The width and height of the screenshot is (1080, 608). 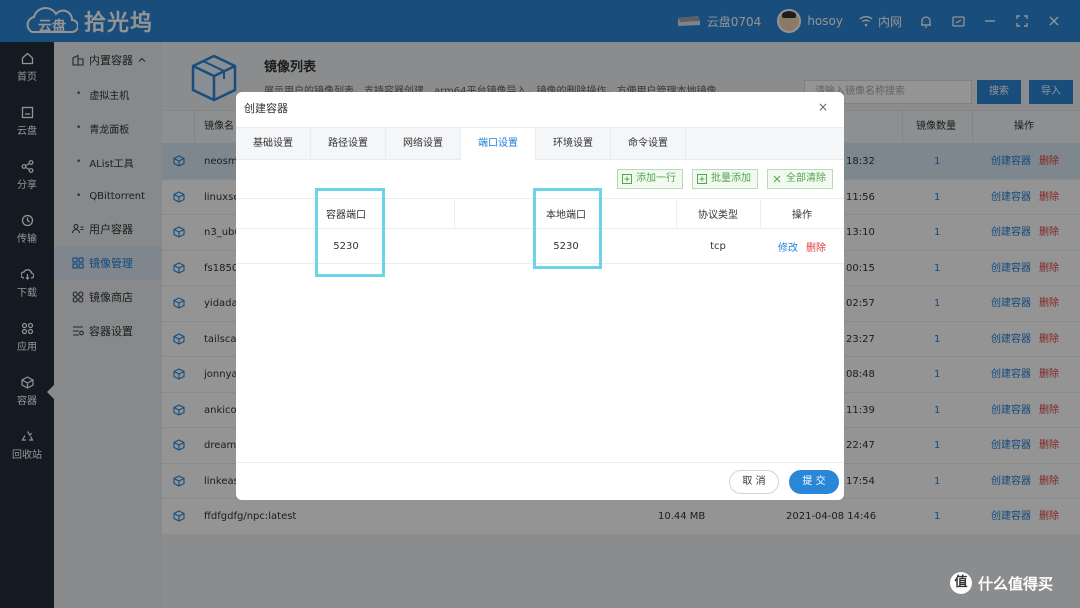 I want to click on clear-all-button: 全部清除, so click(x=800, y=179).